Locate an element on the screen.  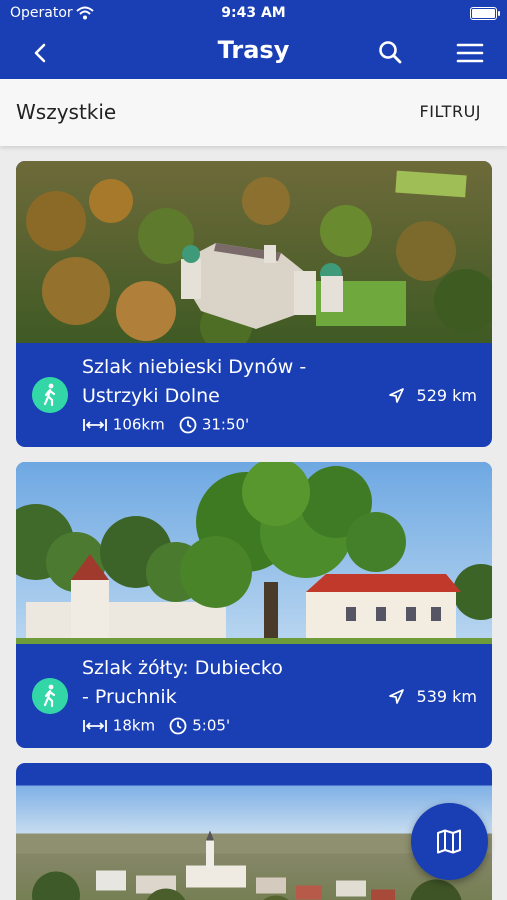
navigation-bar: Trasy is located at coordinates (253, 53).